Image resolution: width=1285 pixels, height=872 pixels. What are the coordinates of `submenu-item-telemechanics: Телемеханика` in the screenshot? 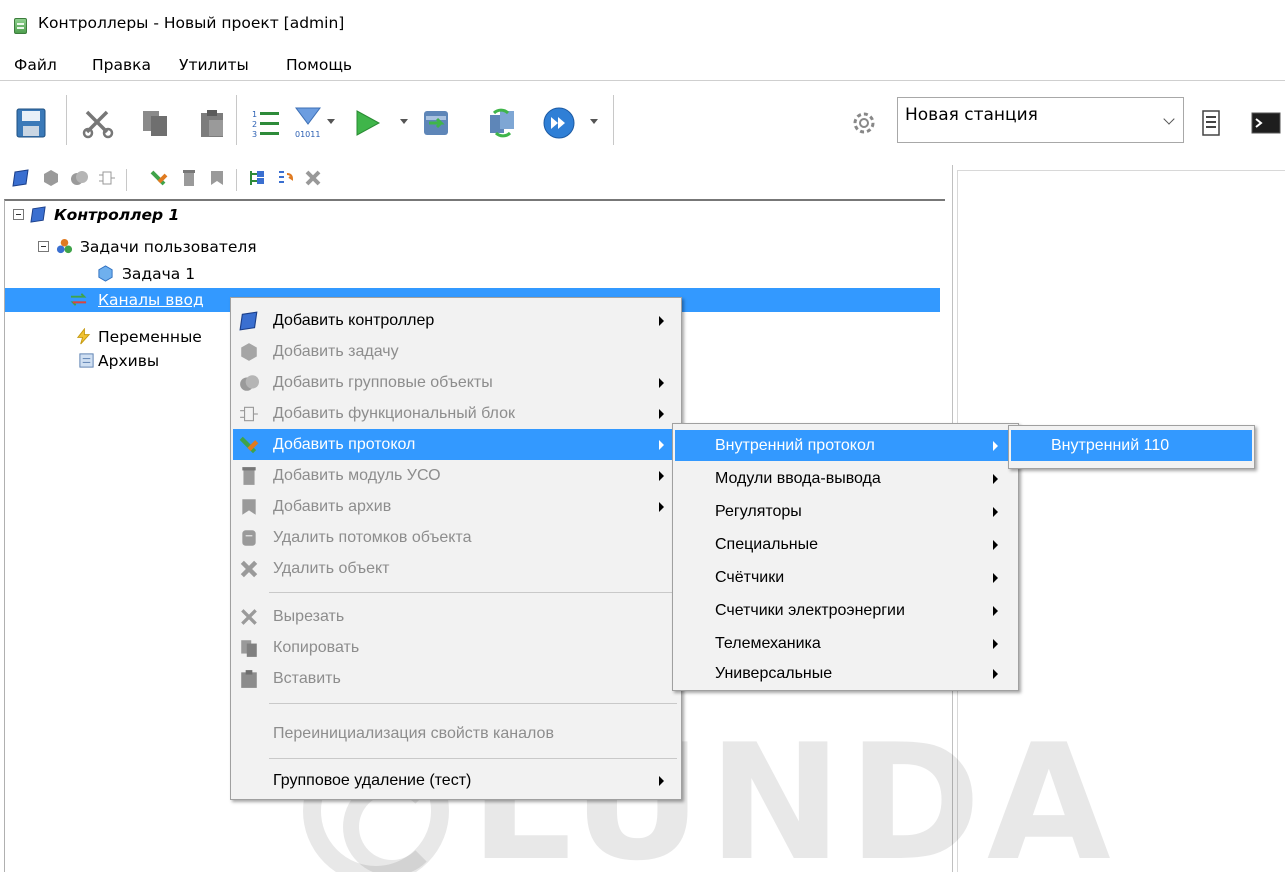 It's located at (845, 643).